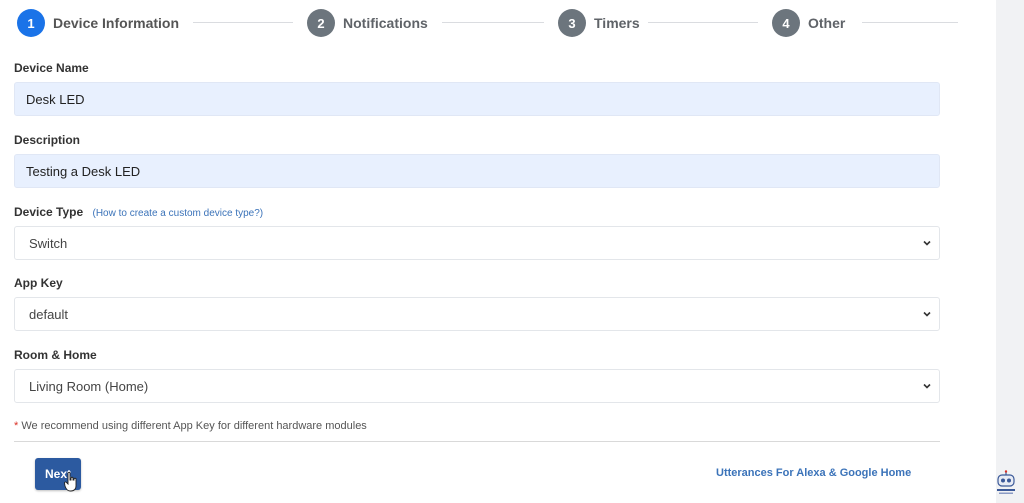 The width and height of the screenshot is (1024, 503). Describe the element at coordinates (827, 23) in the screenshot. I see `step-label: Other` at that location.